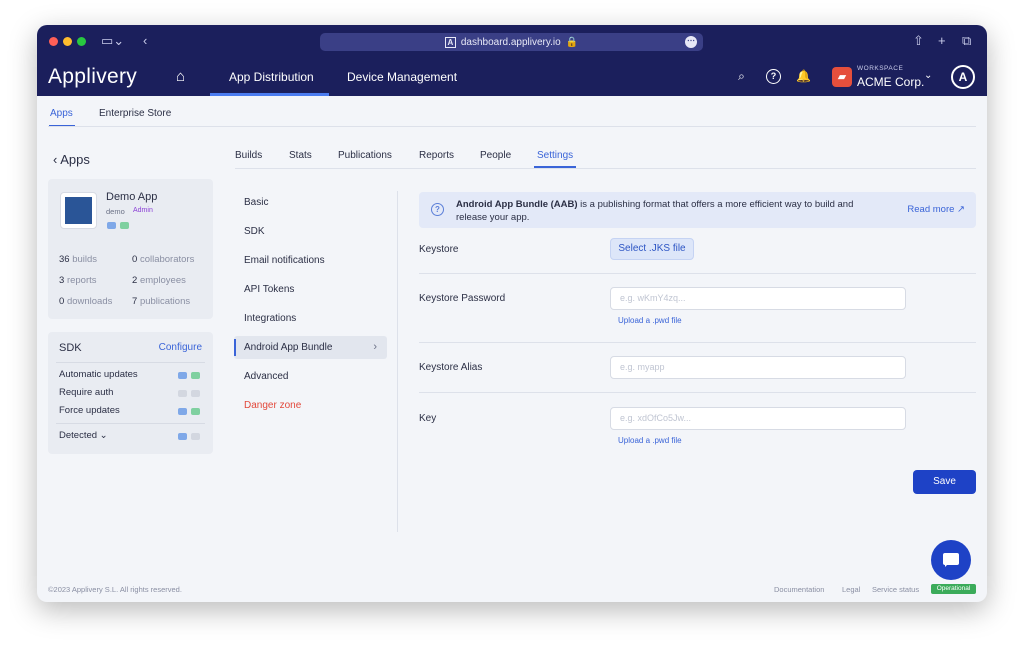  I want to click on menu-basic: Basic, so click(310, 202).